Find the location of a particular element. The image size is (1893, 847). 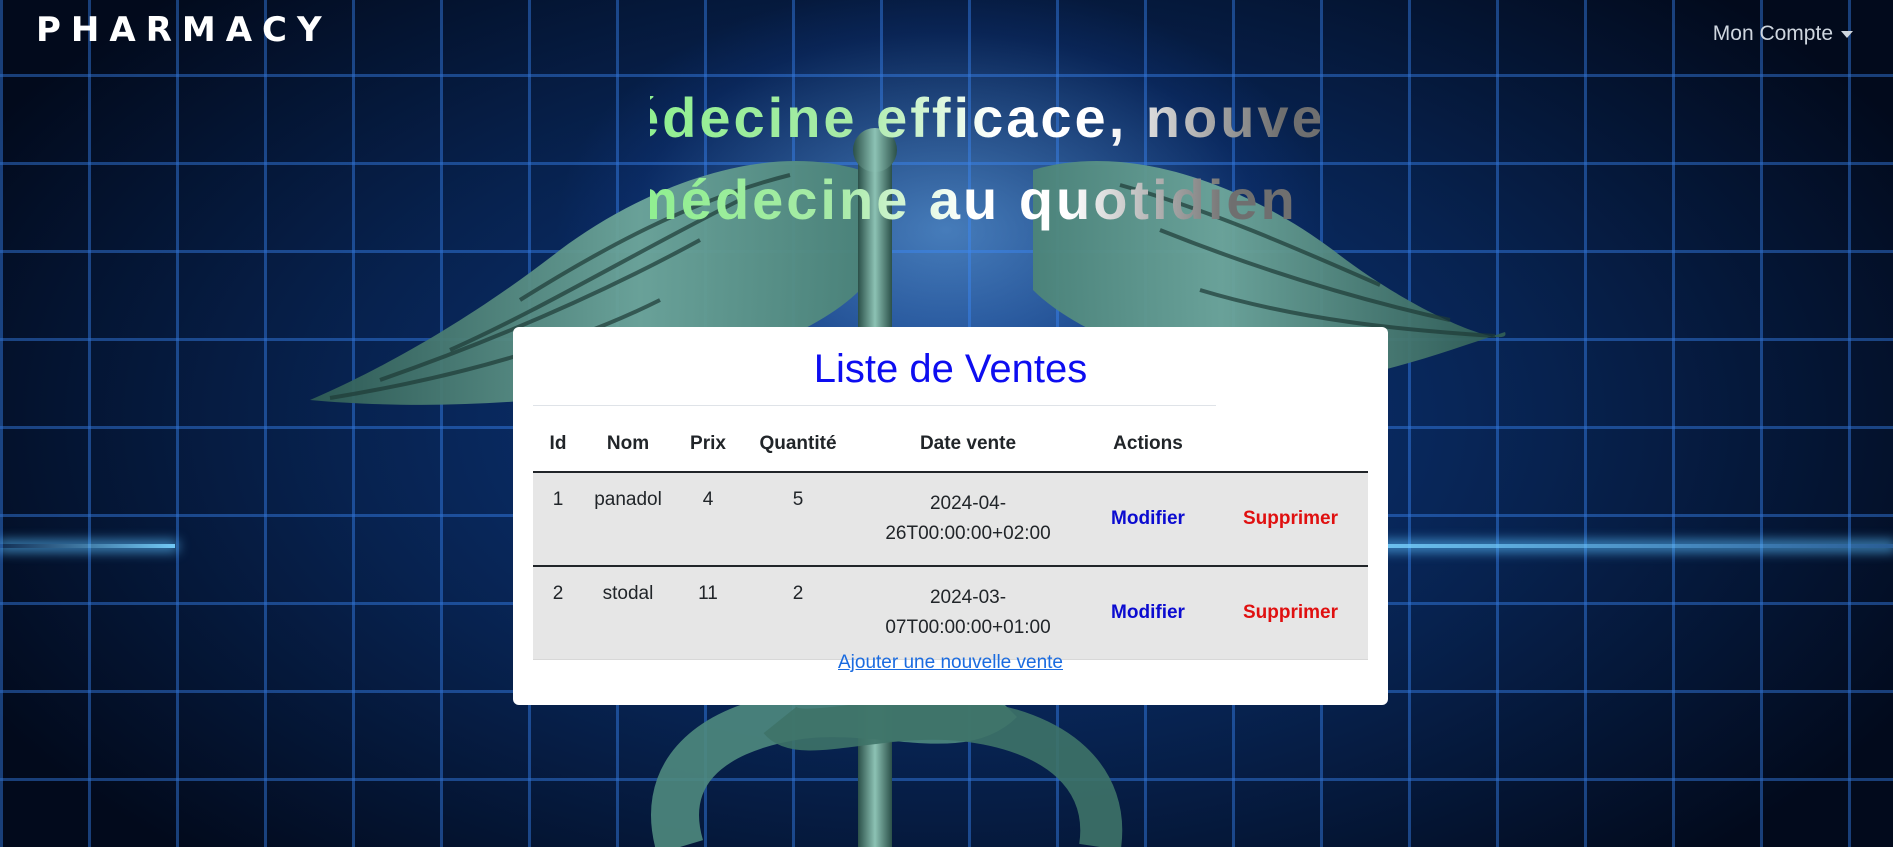

date-part-1: 2024-03- is located at coordinates (968, 597).